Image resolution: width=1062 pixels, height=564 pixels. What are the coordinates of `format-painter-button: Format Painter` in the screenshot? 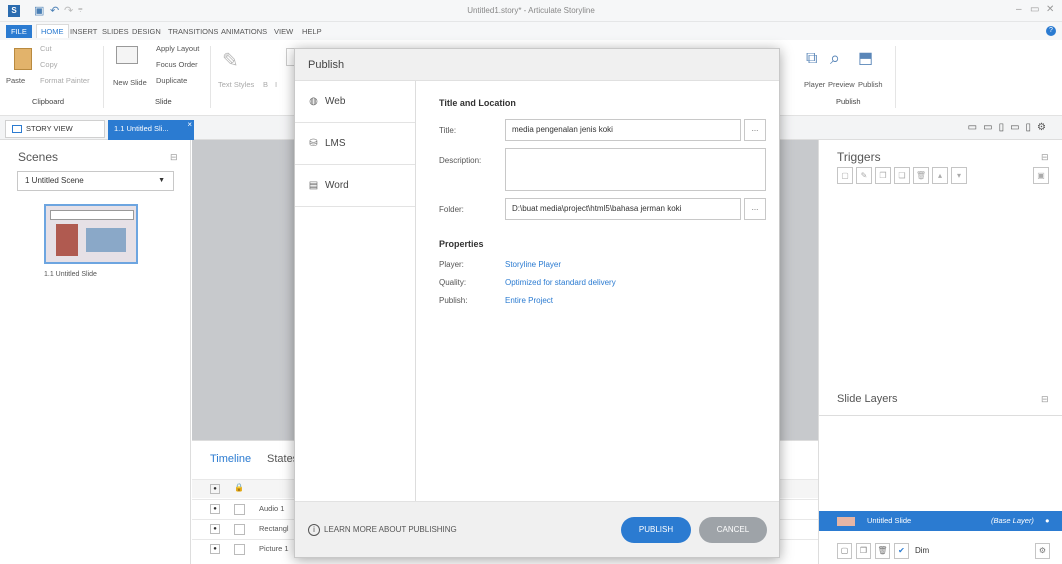 It's located at (65, 80).